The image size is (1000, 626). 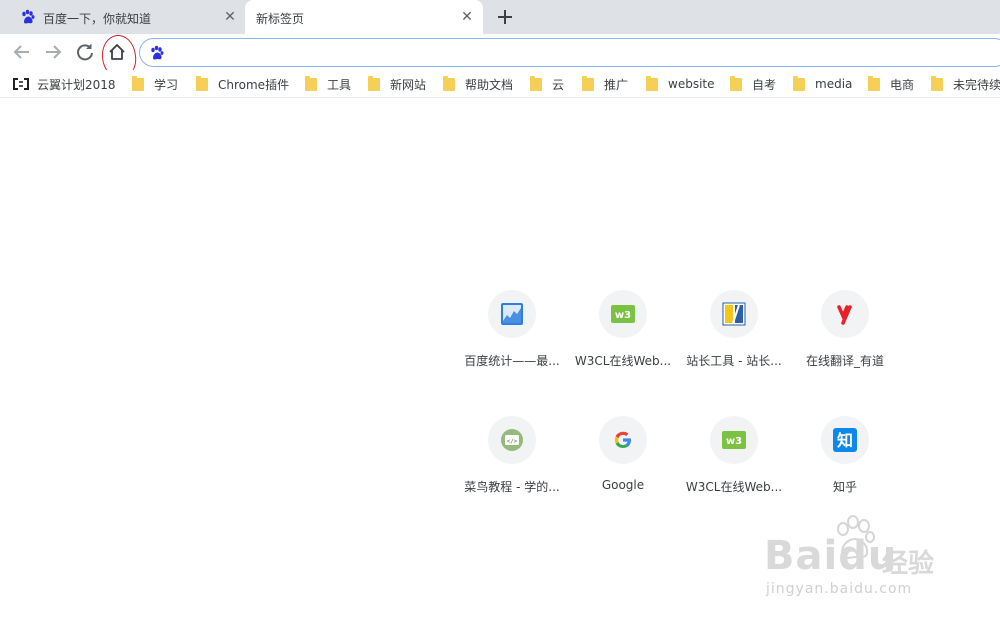 What do you see at coordinates (845, 345) in the screenshot?
I see `shortcut-tile: 在线翻译_有道` at bounding box center [845, 345].